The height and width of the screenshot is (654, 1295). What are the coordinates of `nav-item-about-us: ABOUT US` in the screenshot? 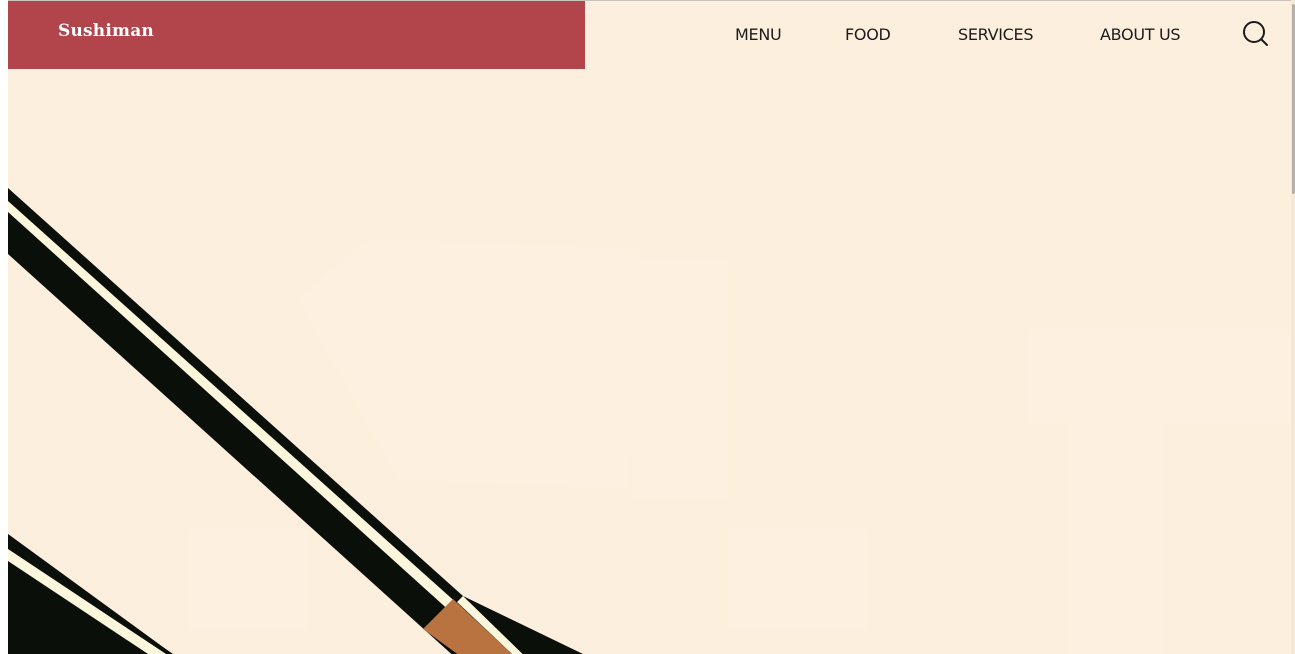 It's located at (1140, 34).